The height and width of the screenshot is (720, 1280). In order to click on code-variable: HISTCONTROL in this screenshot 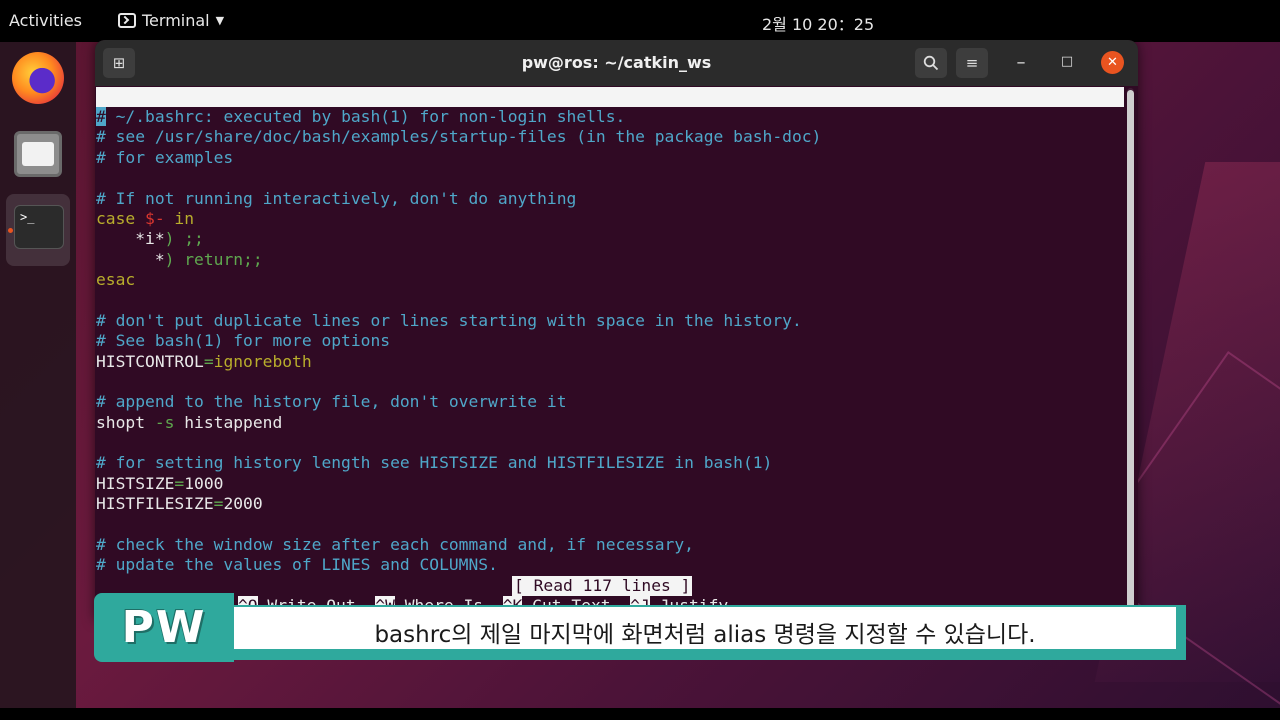, I will do `click(150, 361)`.